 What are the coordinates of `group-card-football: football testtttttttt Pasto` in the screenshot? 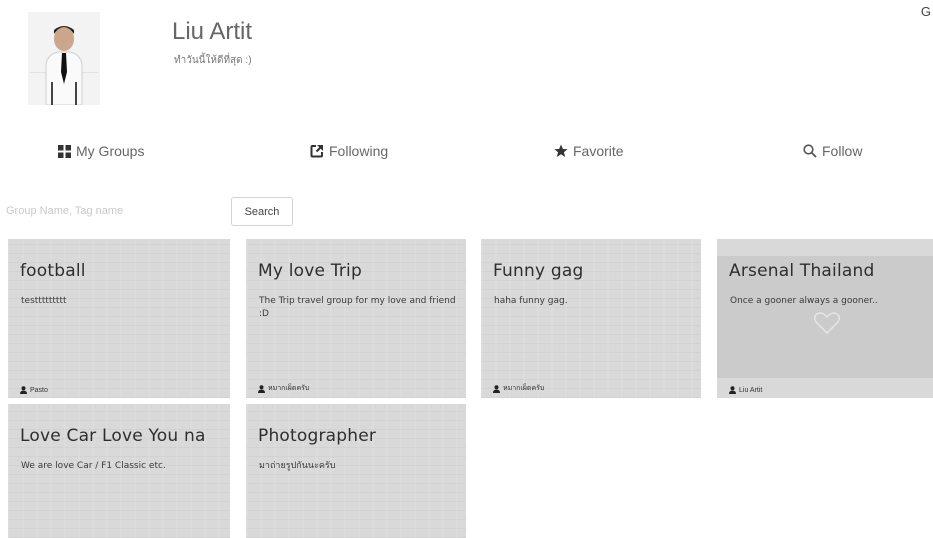 It's located at (119, 318).